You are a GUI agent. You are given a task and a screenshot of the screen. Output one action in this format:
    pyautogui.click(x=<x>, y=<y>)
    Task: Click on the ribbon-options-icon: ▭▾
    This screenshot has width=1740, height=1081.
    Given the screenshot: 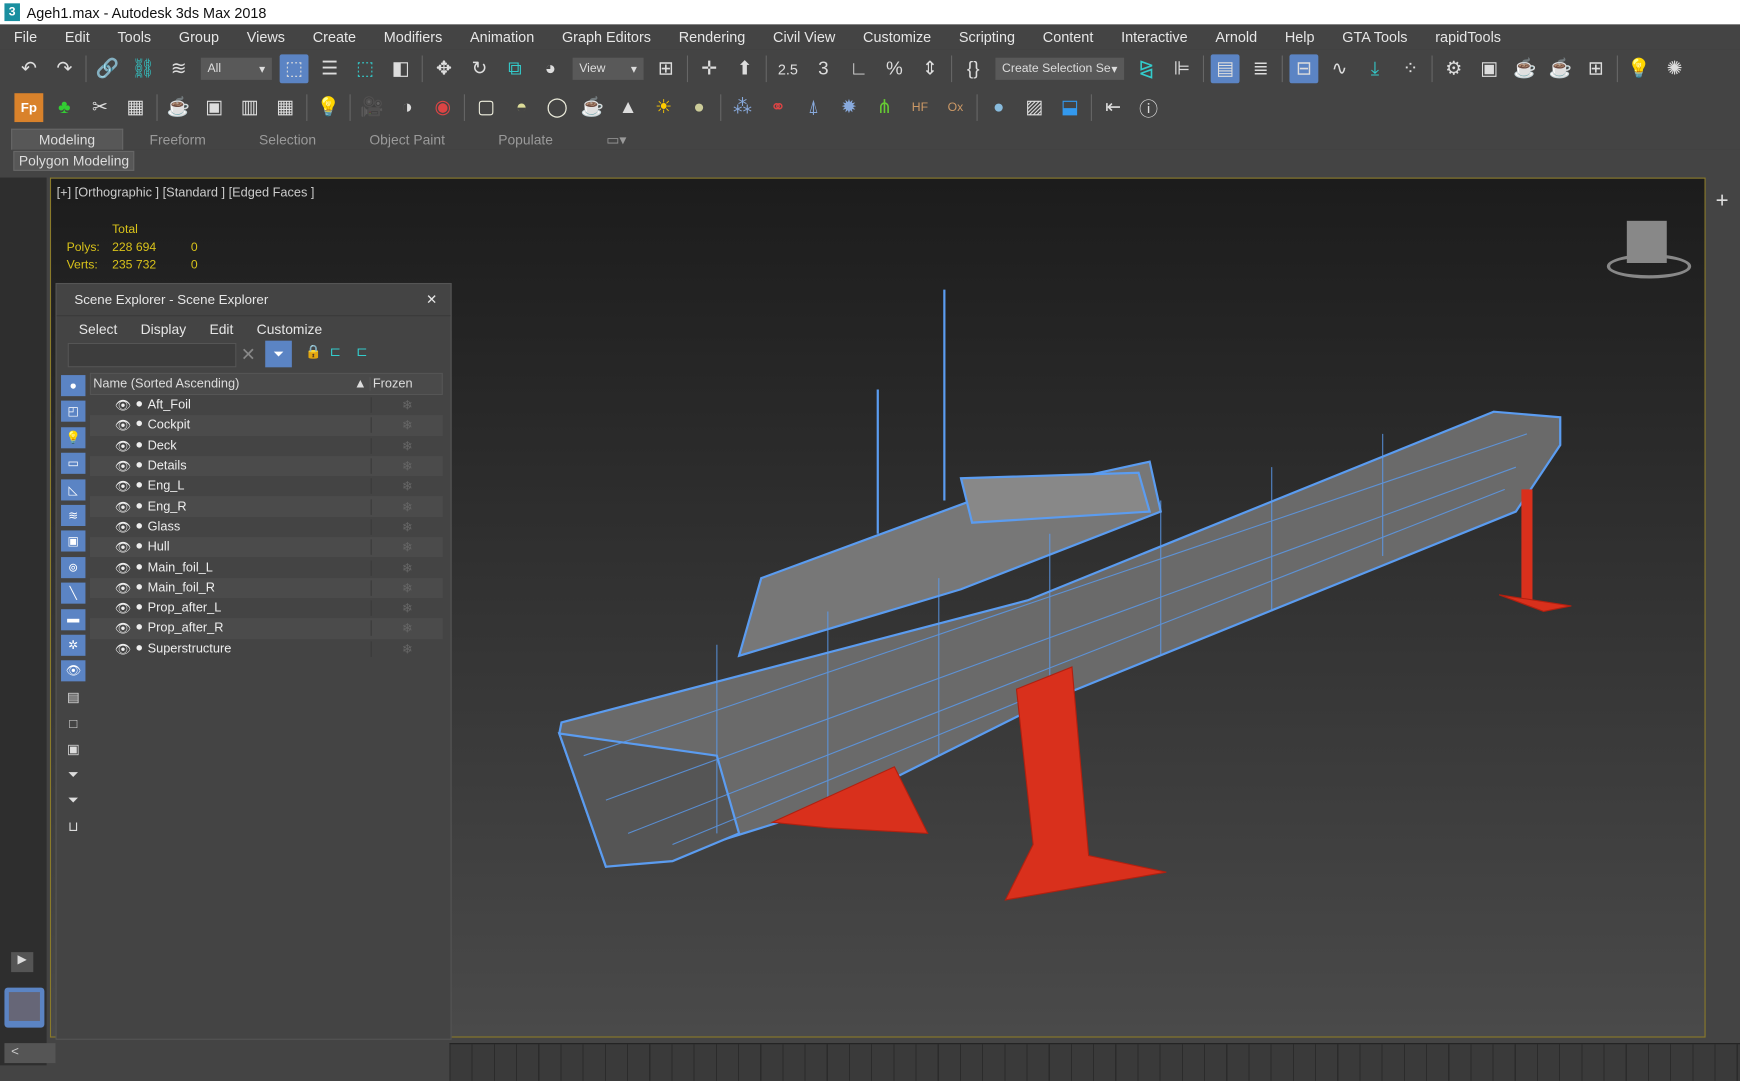 What is the action you would take?
    pyautogui.click(x=616, y=139)
    